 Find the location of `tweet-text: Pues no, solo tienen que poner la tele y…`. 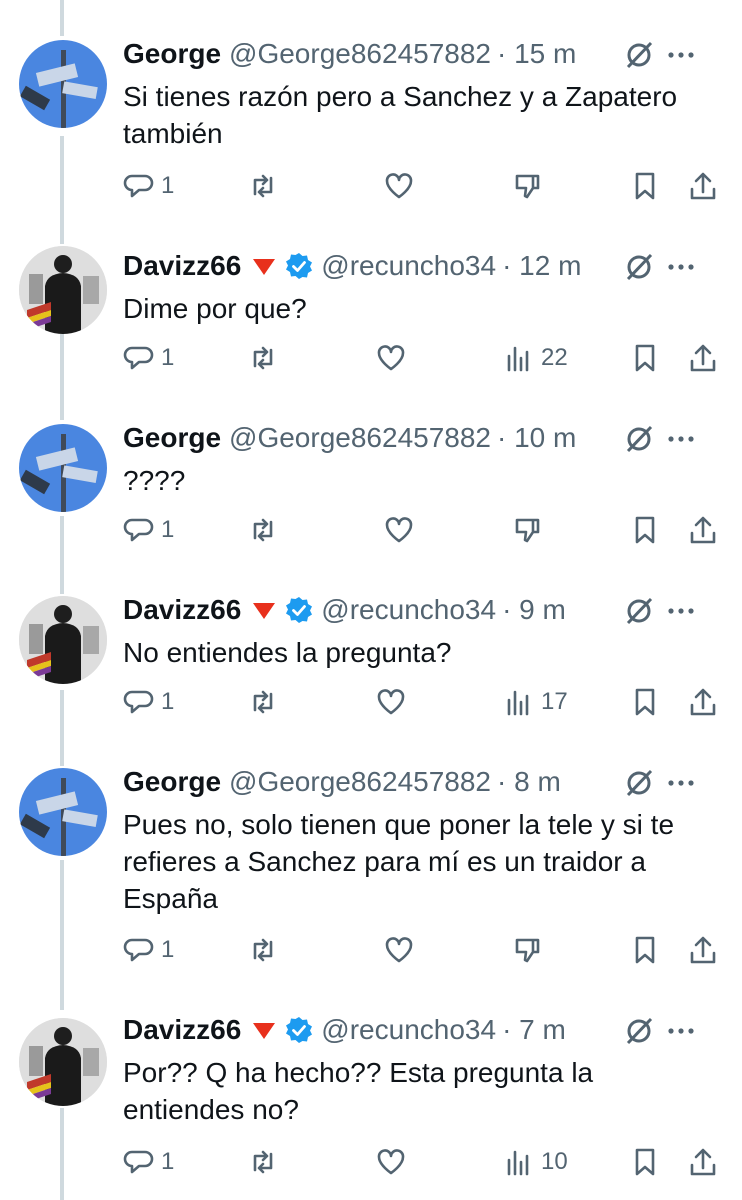

tweet-text: Pues no, solo tienen que poner la tele y… is located at coordinates (399, 861).